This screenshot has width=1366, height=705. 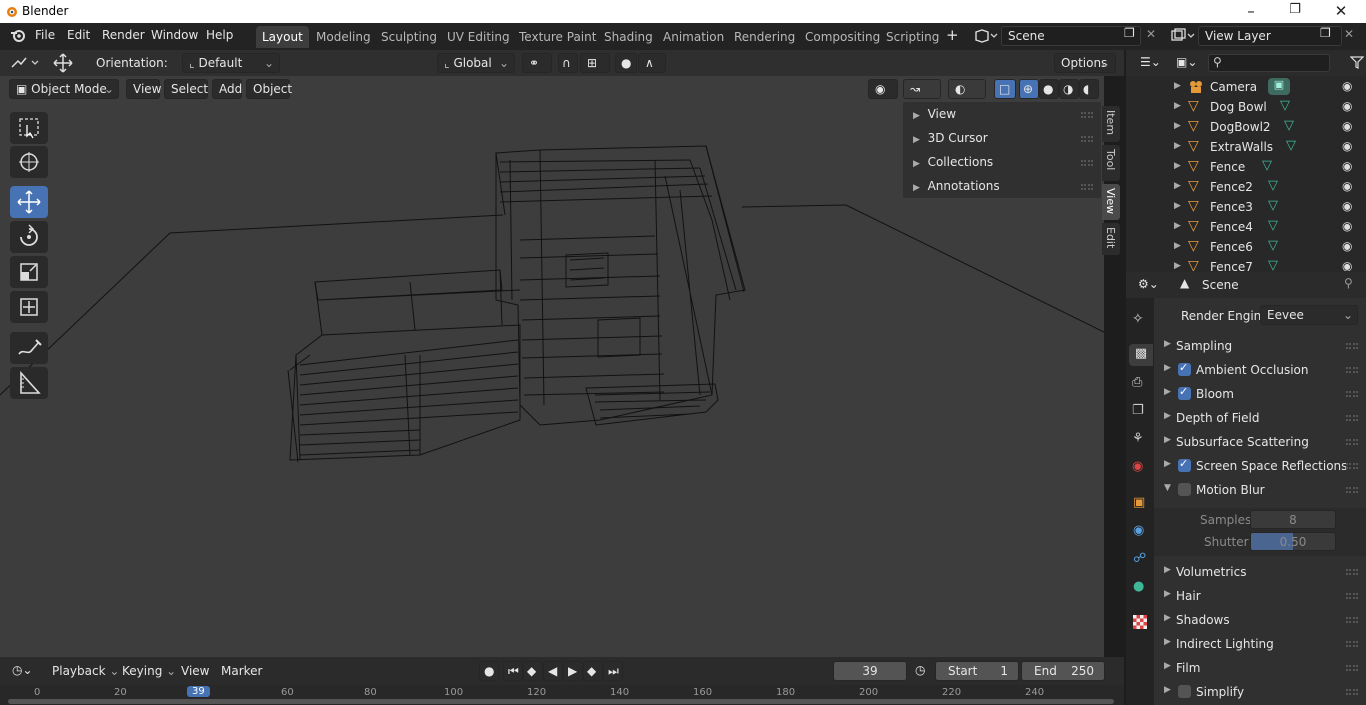 I want to click on panel-screen-space-reflections: ▶ Screen Space Reflections, so click(x=1260, y=466).